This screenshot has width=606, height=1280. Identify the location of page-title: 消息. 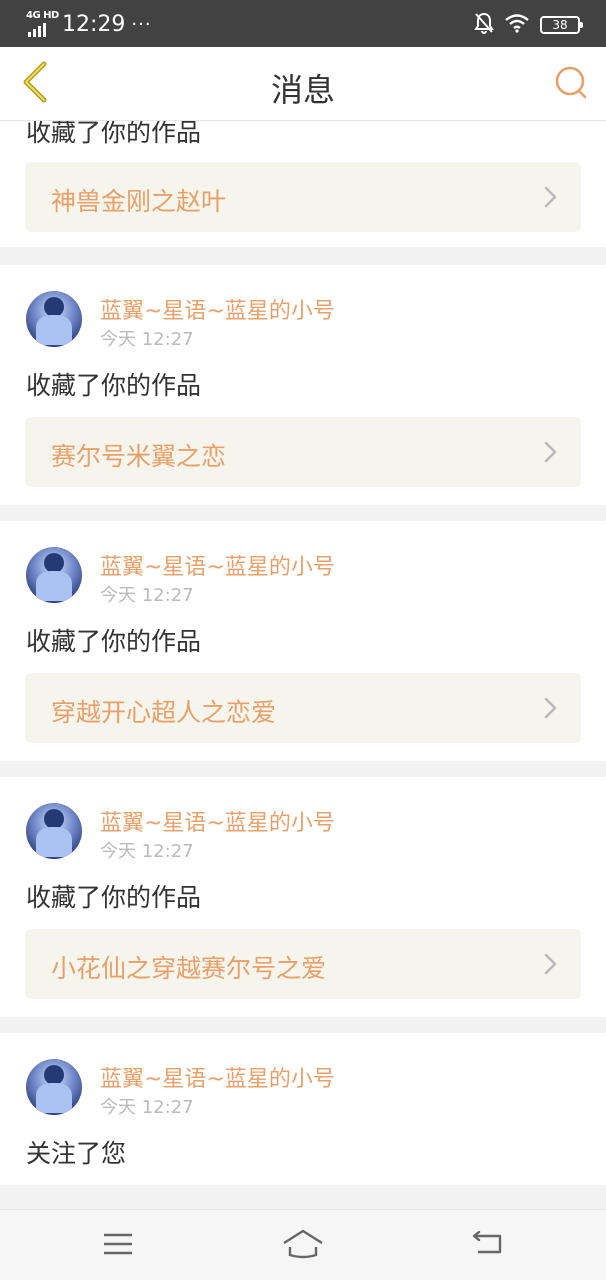
(302, 90).